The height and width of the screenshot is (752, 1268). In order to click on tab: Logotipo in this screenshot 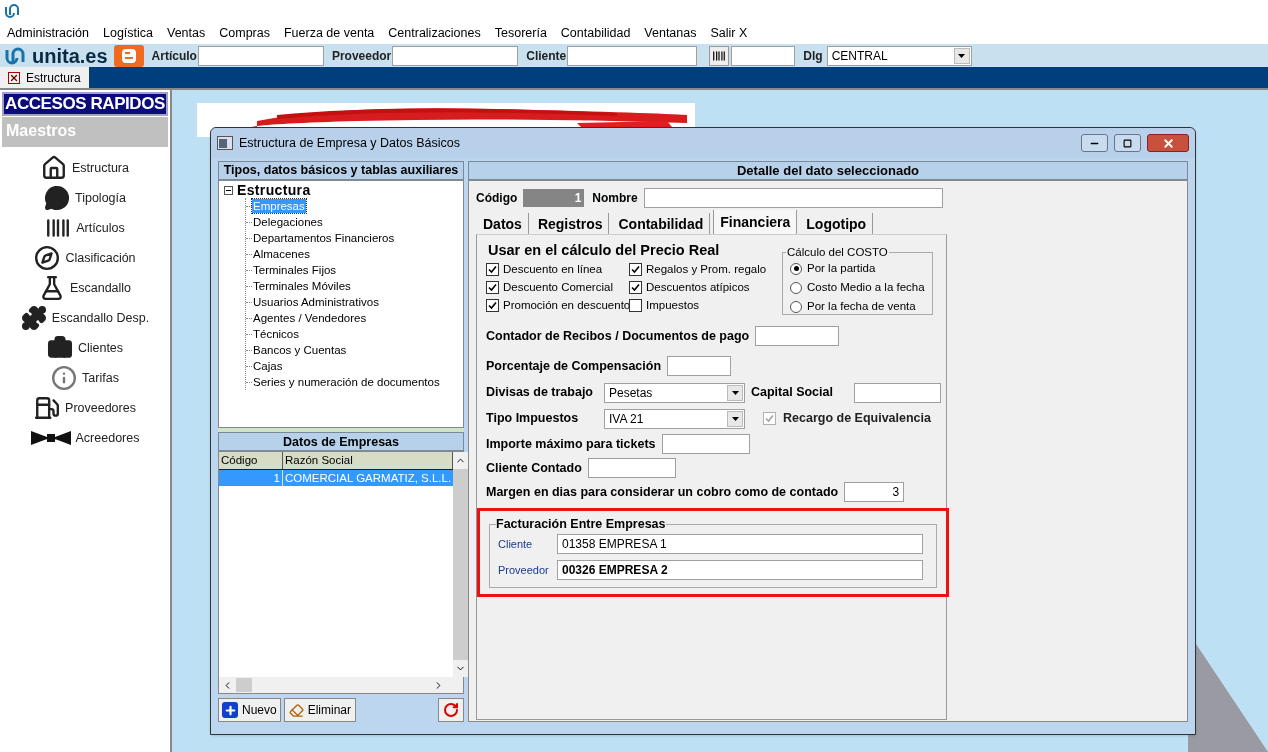, I will do `click(837, 223)`.